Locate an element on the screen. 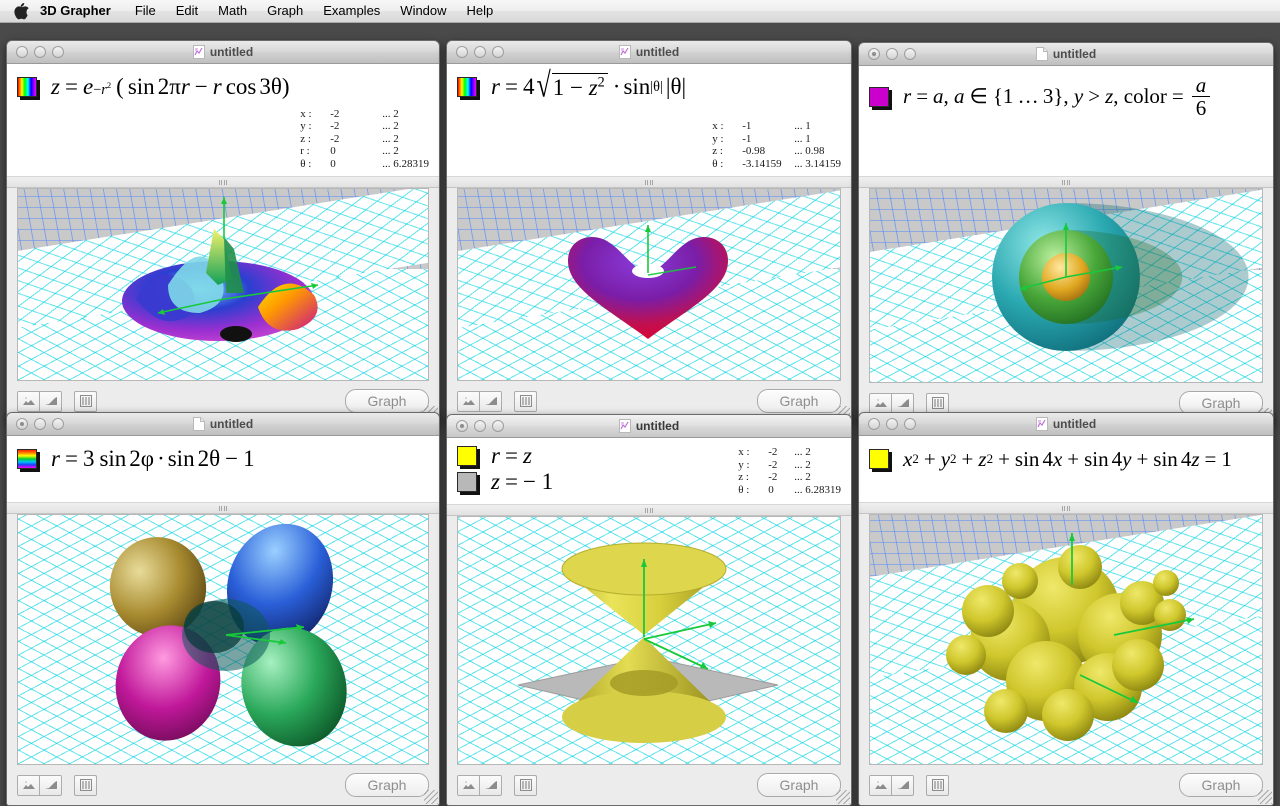  window-1-titlebar: untitled is located at coordinates (223, 52).